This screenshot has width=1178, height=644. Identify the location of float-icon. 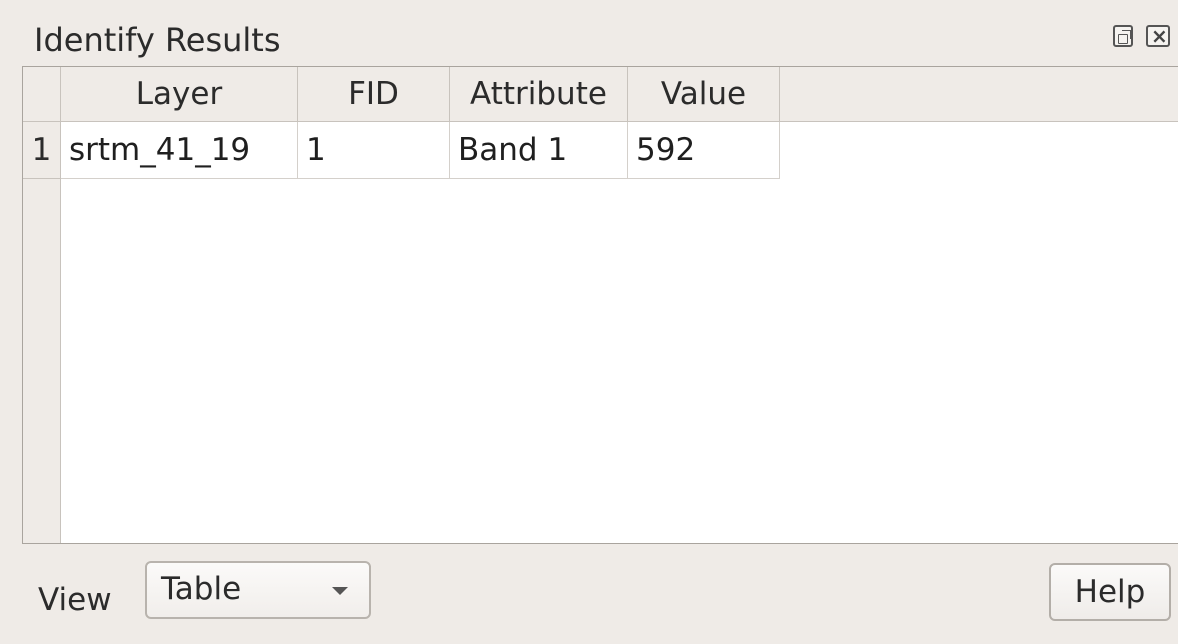
(1123, 36).